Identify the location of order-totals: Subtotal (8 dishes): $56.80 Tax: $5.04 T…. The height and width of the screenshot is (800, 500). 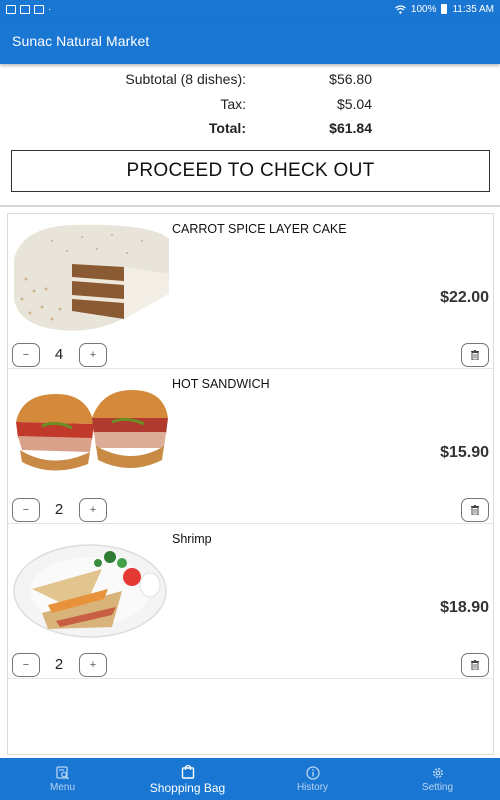
(250, 105).